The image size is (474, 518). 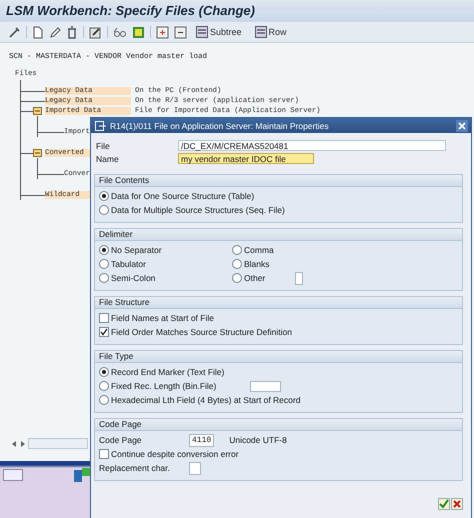 I want to click on expand-icon, so click(x=162, y=32).